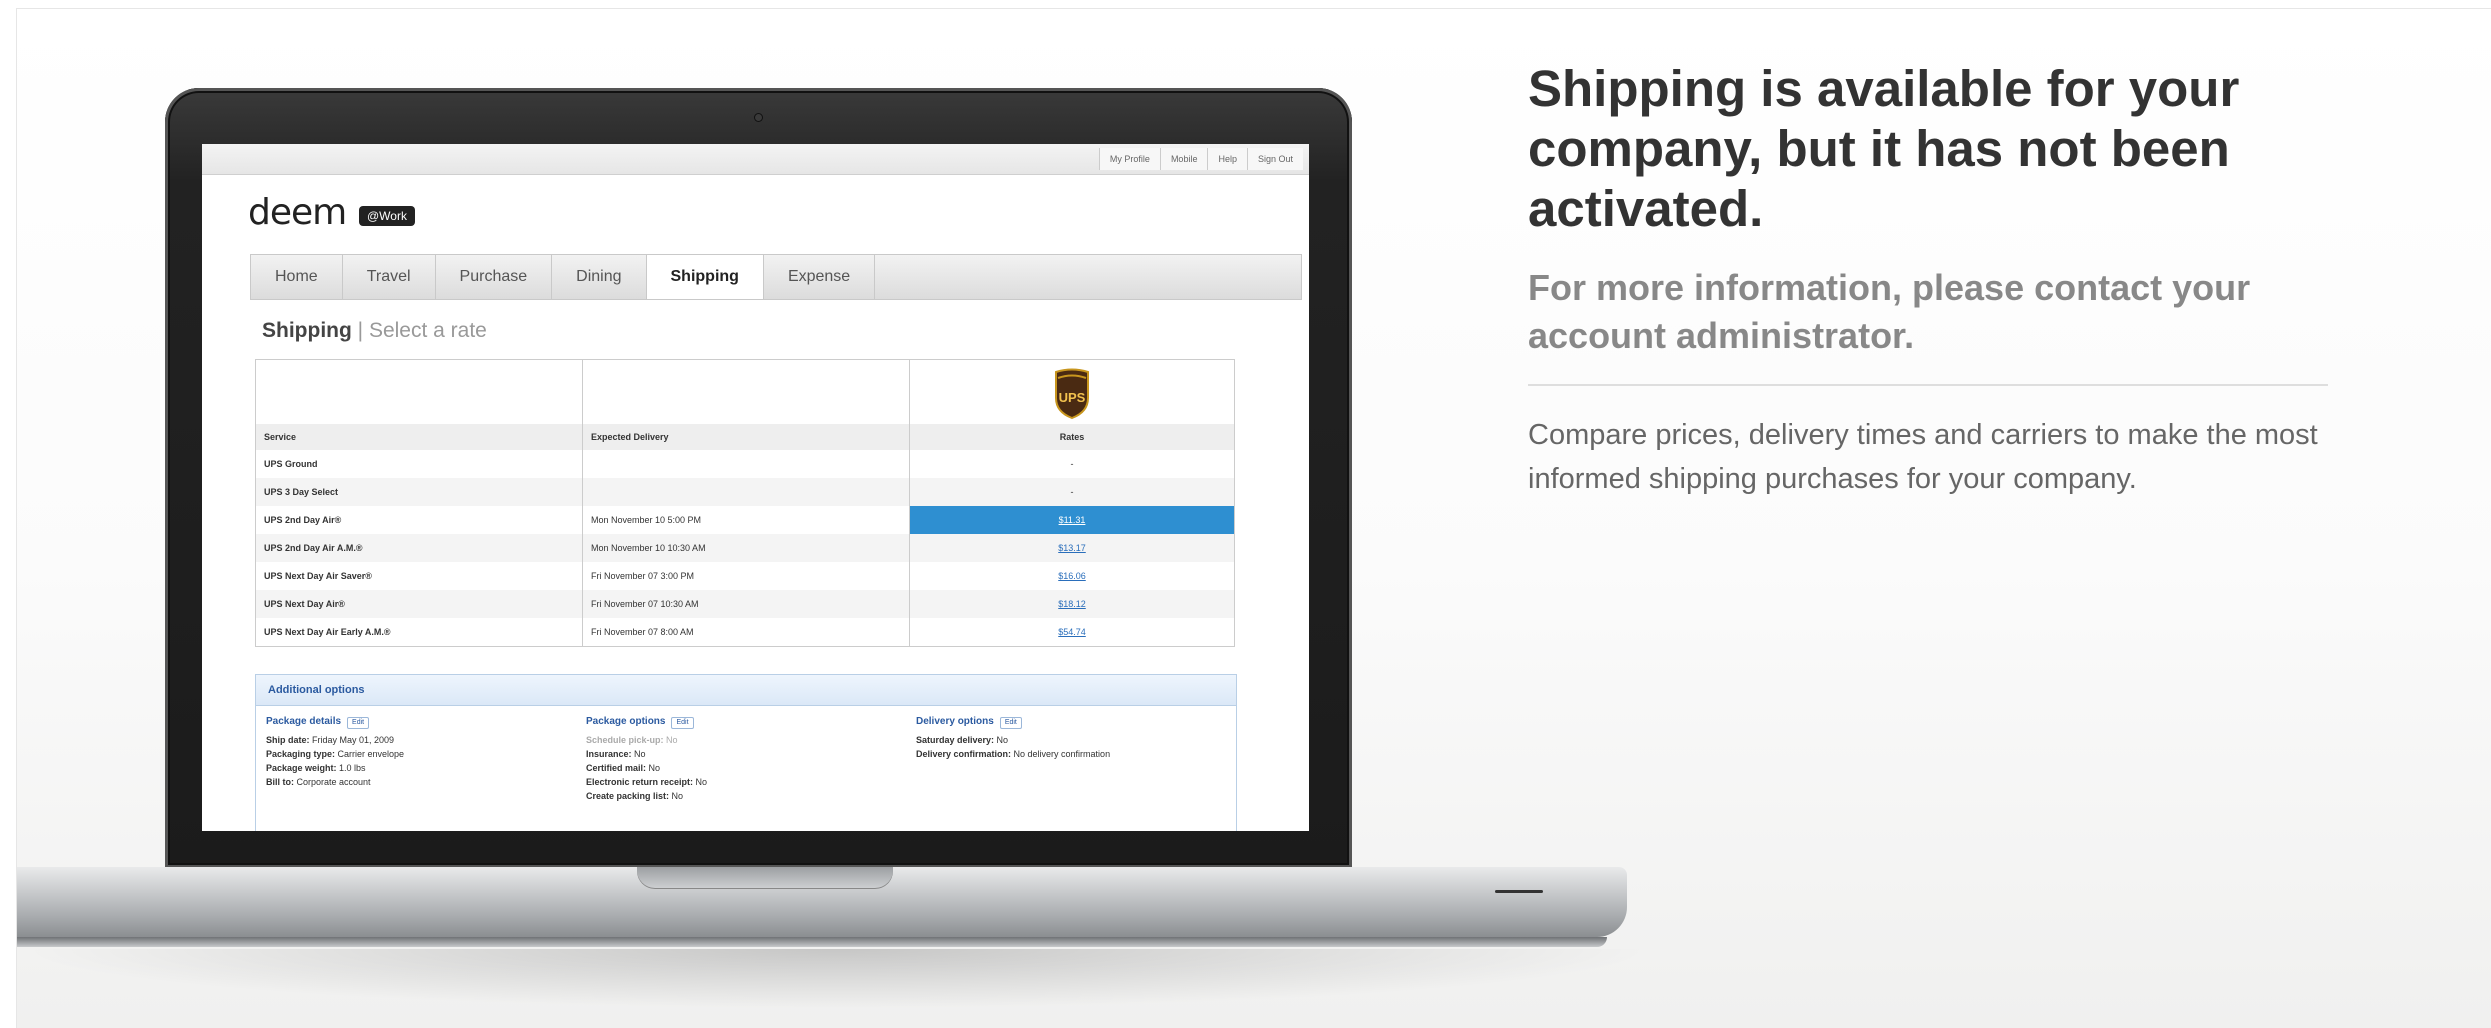 Image resolution: width=2491 pixels, height=1028 pixels. What do you see at coordinates (1061, 754) in the screenshot?
I see `delivery-options-line-value: No delivery confirmation` at bounding box center [1061, 754].